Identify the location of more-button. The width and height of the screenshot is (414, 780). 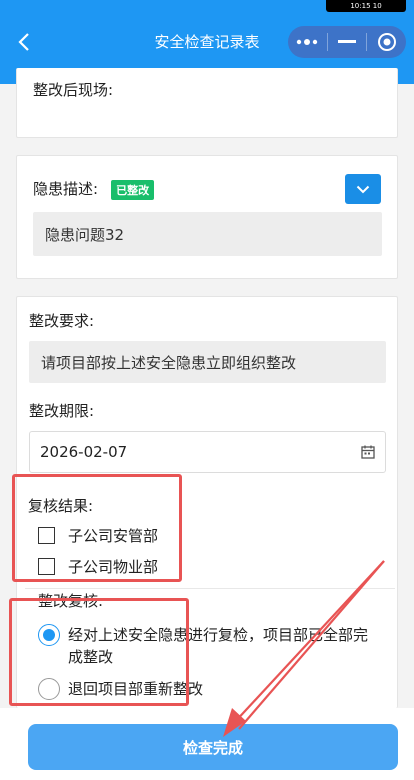
(307, 42).